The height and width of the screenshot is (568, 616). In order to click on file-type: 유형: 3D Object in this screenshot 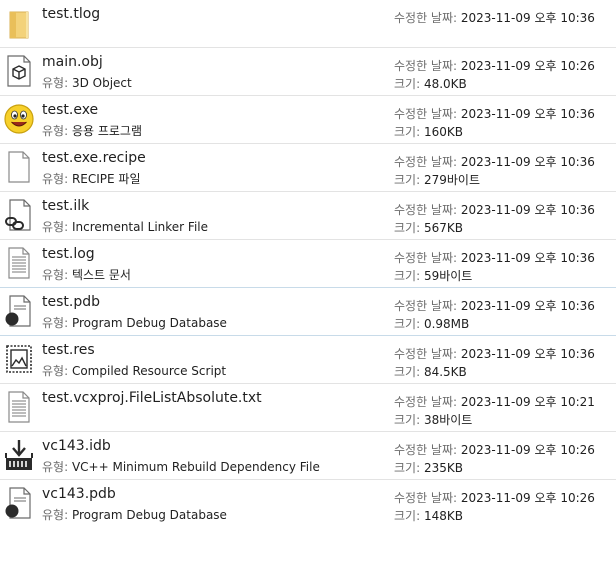, I will do `click(87, 83)`.